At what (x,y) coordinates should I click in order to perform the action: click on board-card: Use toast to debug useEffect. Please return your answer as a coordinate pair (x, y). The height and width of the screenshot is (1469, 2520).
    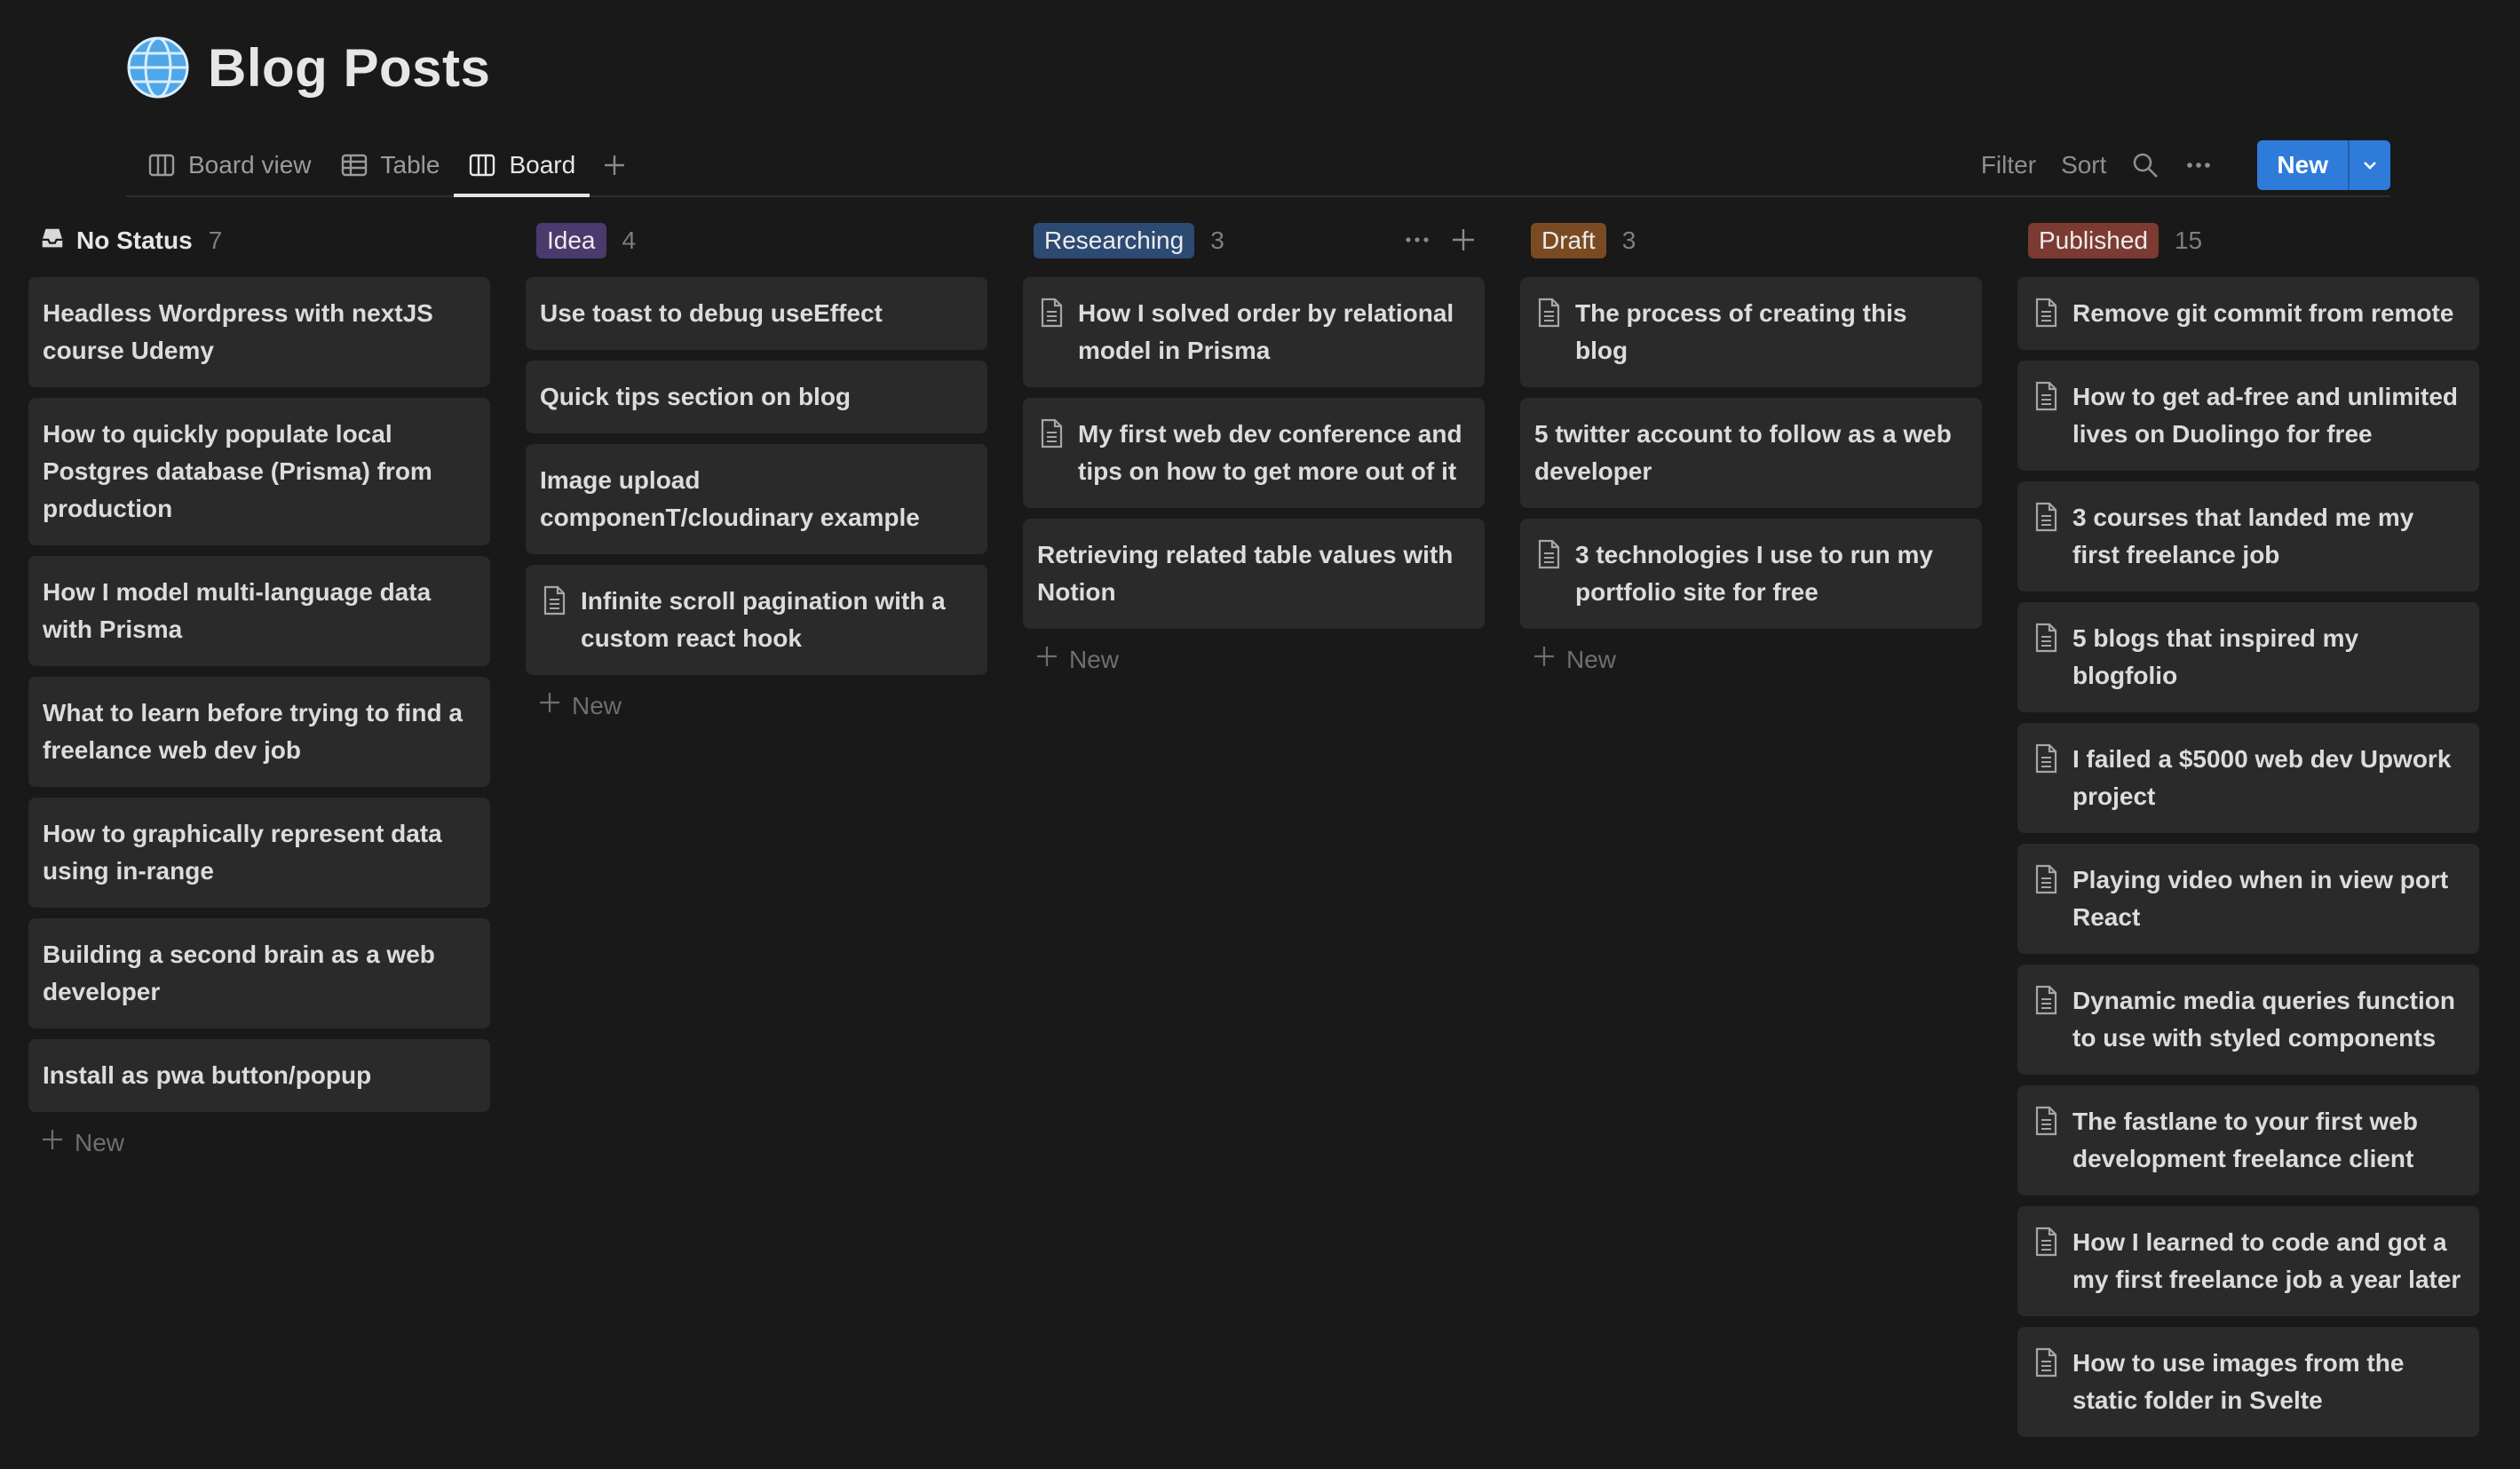
    Looking at the image, I should click on (756, 313).